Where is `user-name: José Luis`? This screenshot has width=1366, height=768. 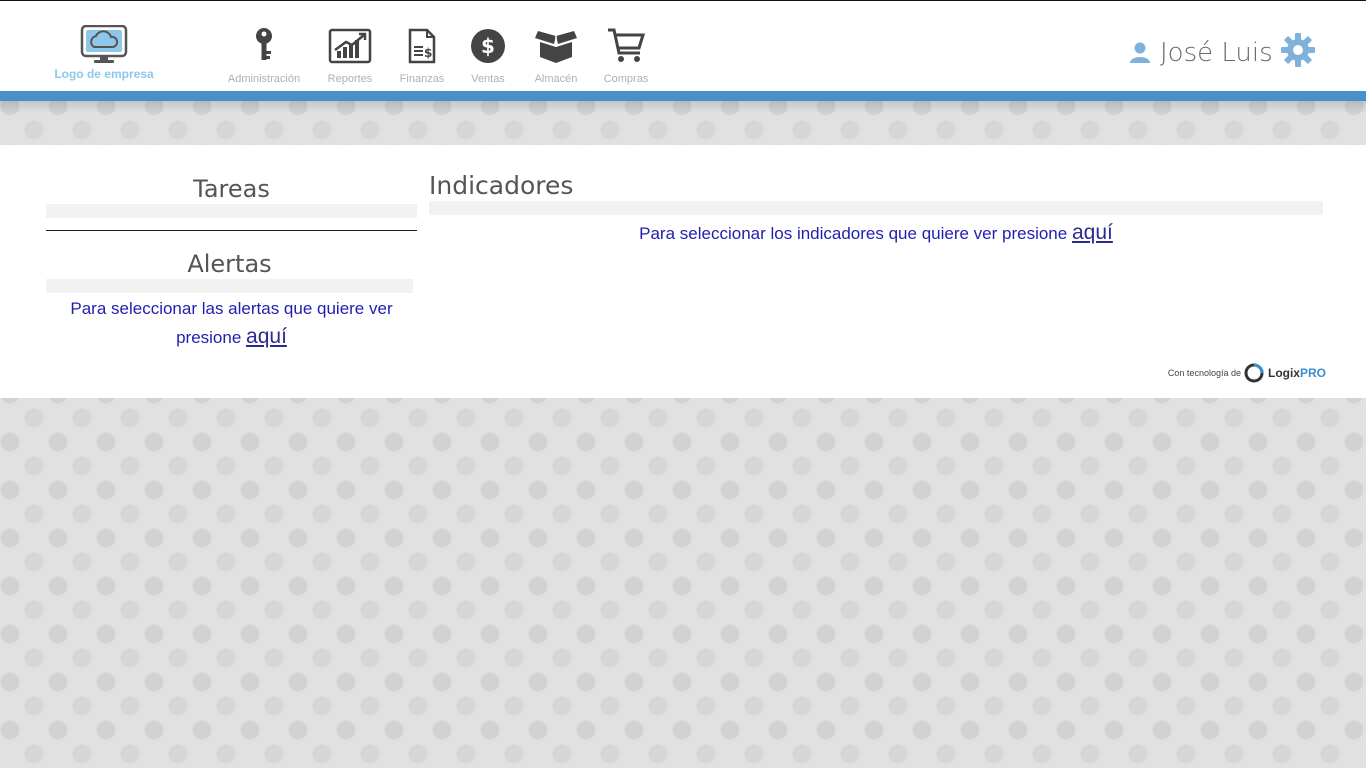 user-name: José Luis is located at coordinates (1216, 53).